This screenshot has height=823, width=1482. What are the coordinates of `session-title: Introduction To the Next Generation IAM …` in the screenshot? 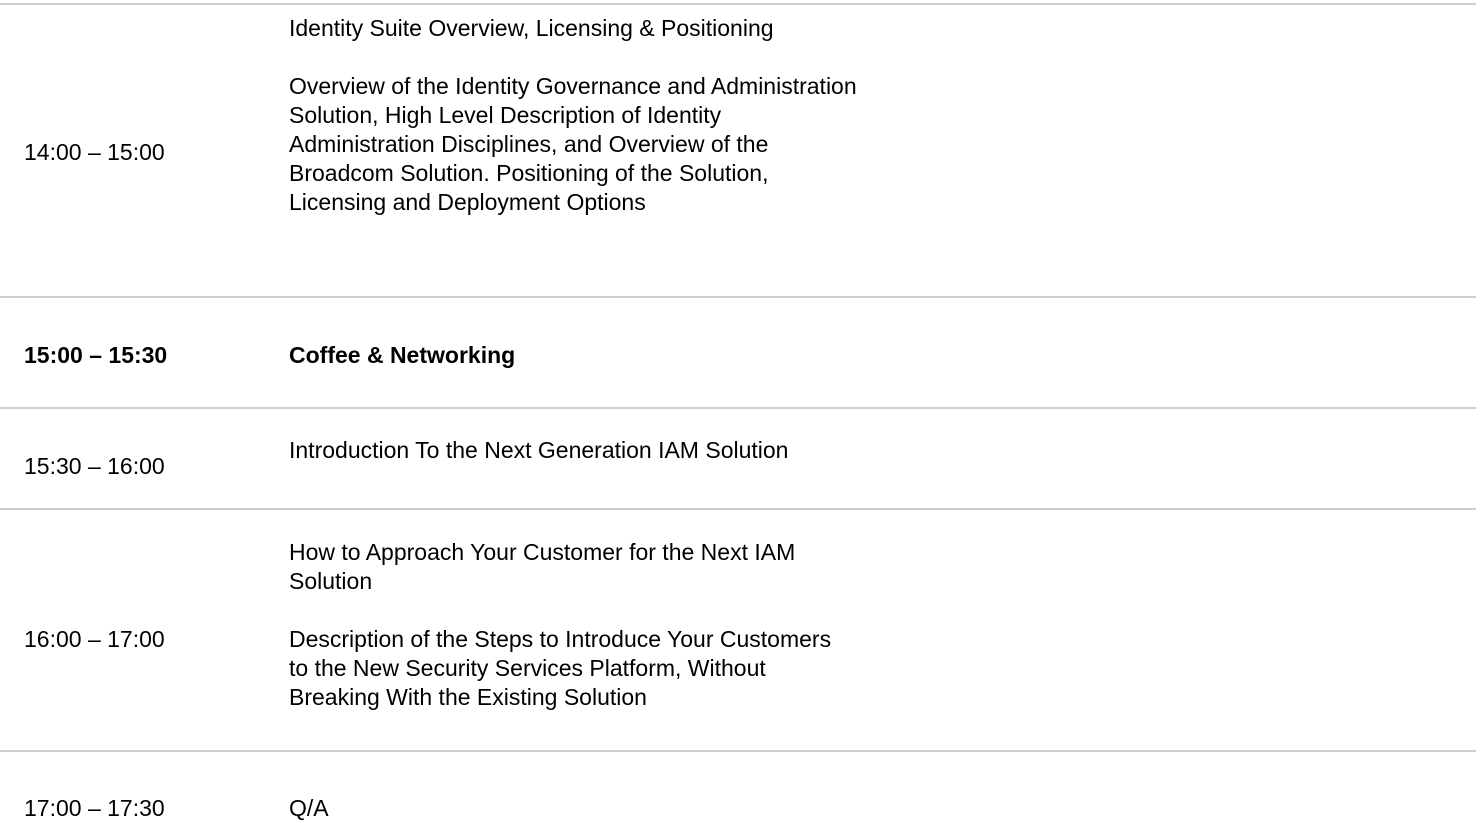 It's located at (539, 450).